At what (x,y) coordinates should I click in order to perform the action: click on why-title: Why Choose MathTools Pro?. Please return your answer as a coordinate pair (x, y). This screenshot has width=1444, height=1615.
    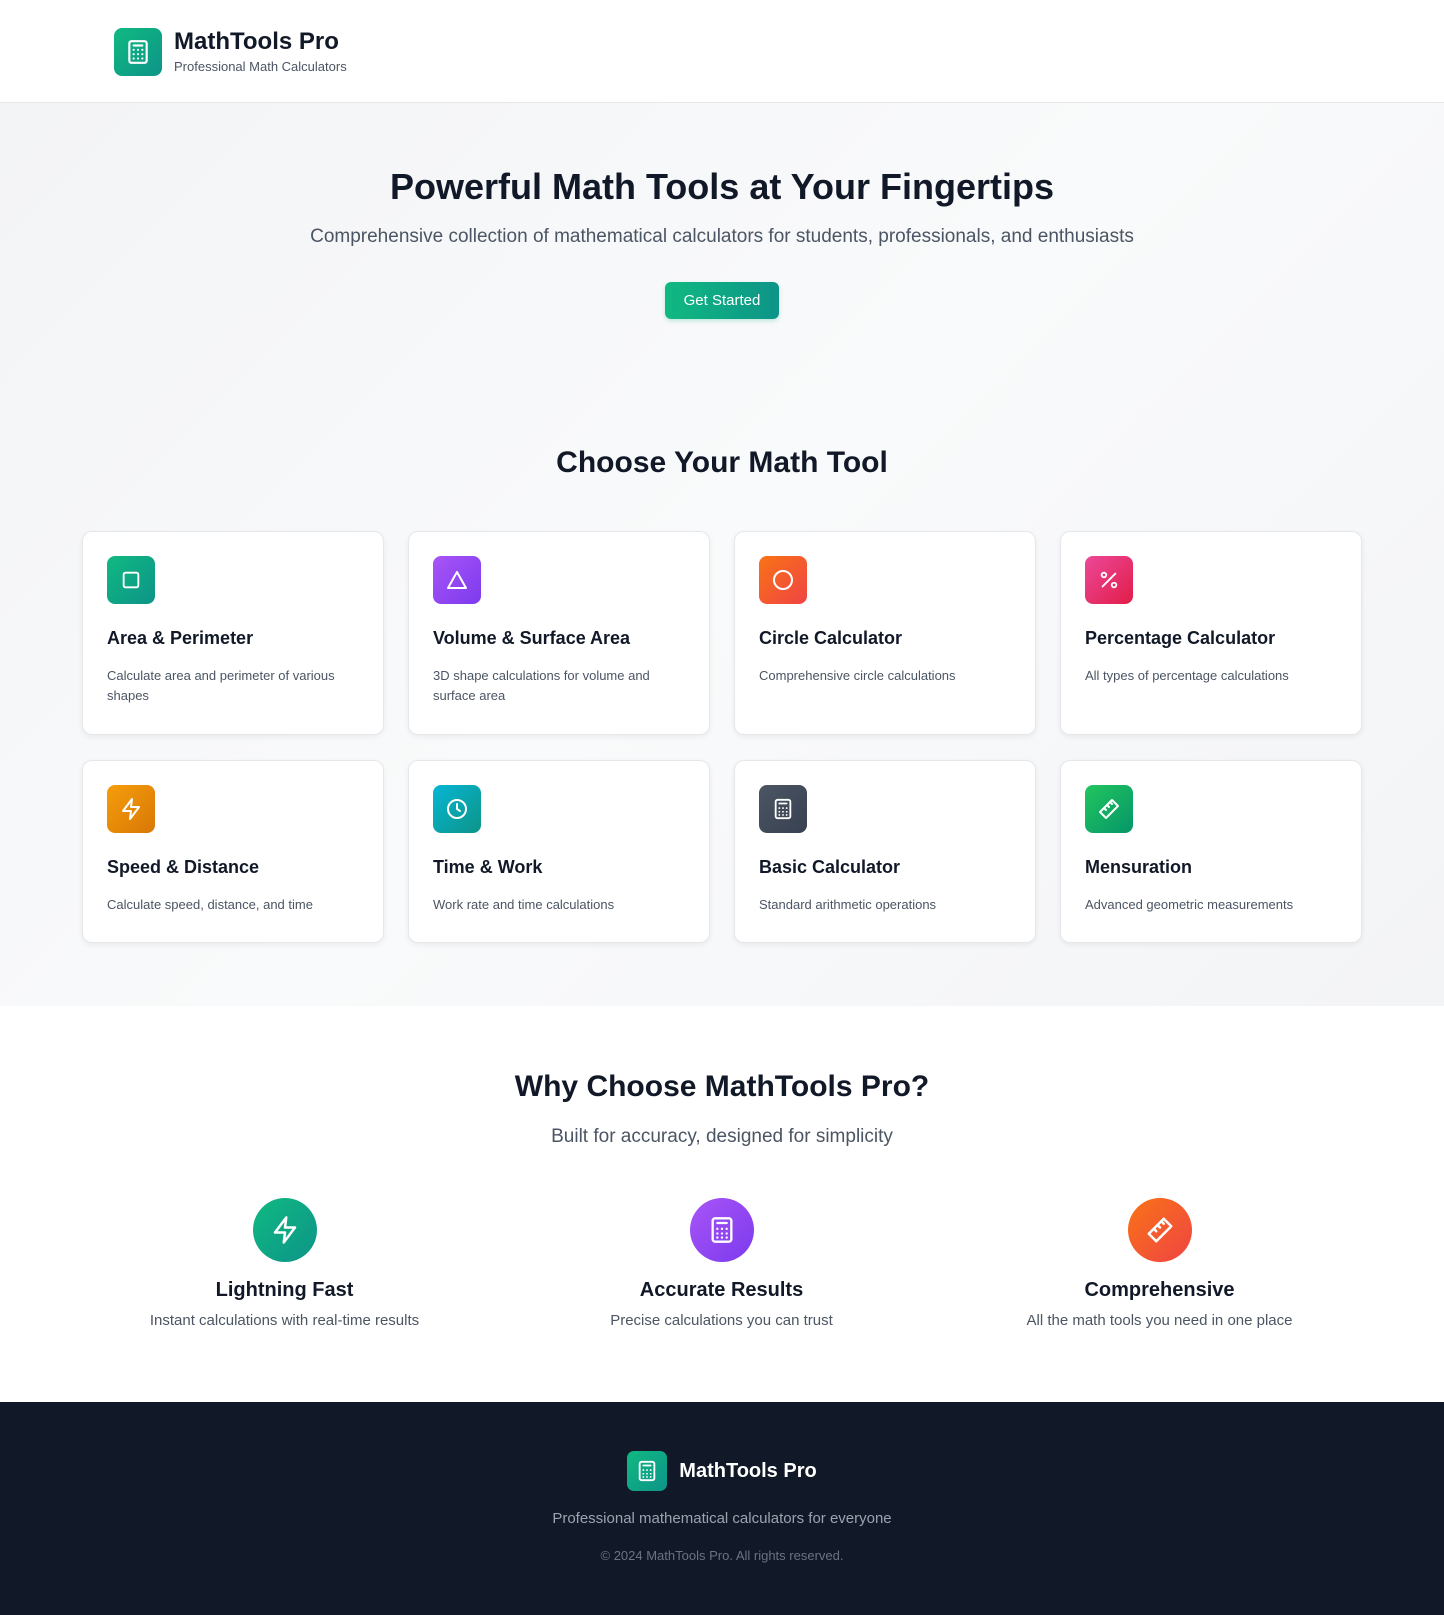
    Looking at the image, I should click on (722, 1086).